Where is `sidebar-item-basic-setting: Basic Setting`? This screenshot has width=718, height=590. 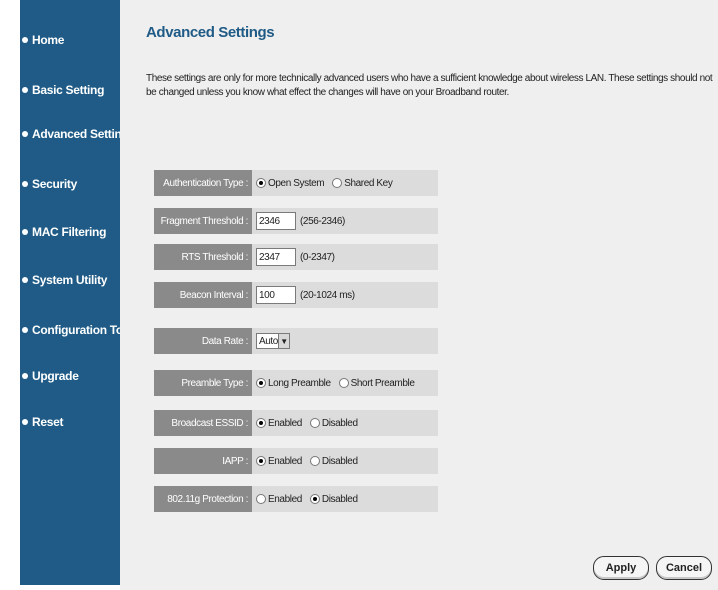 sidebar-item-basic-setting: Basic Setting is located at coordinates (70, 90).